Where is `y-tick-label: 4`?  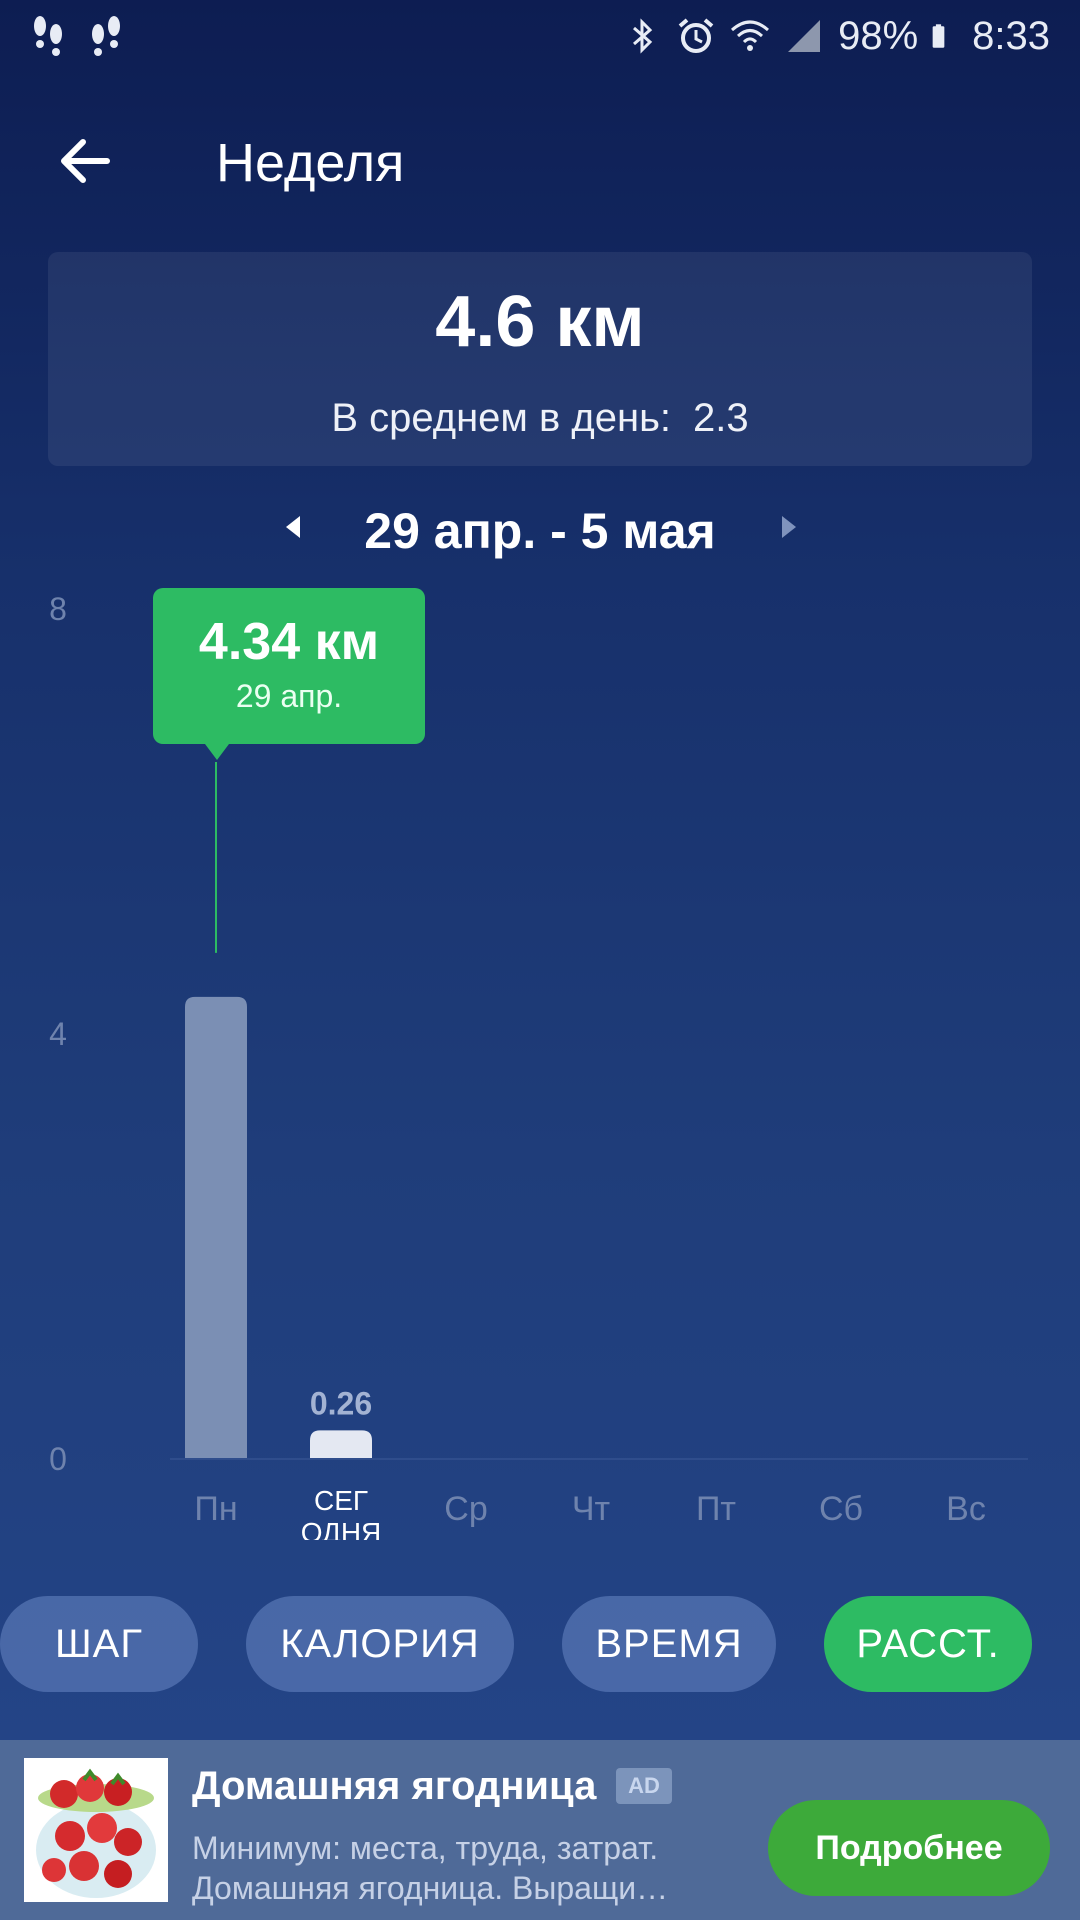 y-tick-label: 4 is located at coordinates (58, 1034).